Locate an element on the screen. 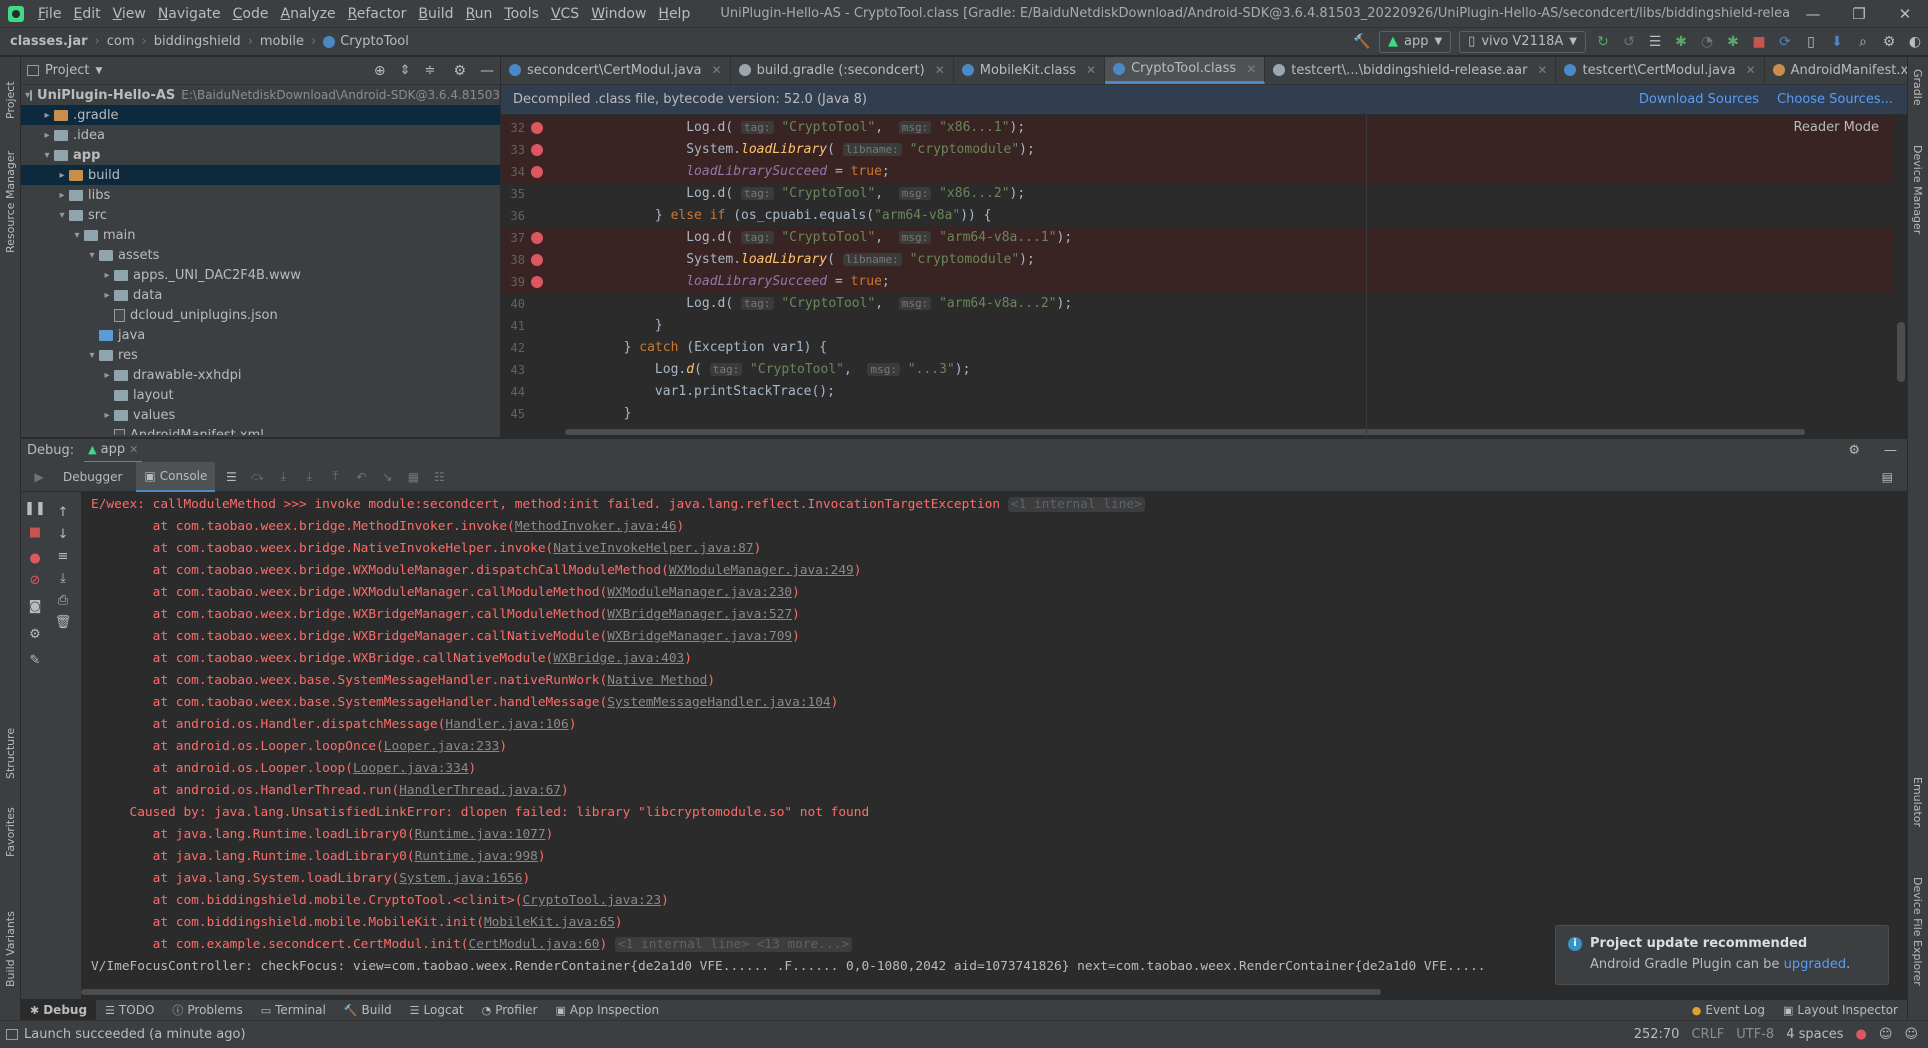  layout-icon: ▤ is located at coordinates (1887, 477).